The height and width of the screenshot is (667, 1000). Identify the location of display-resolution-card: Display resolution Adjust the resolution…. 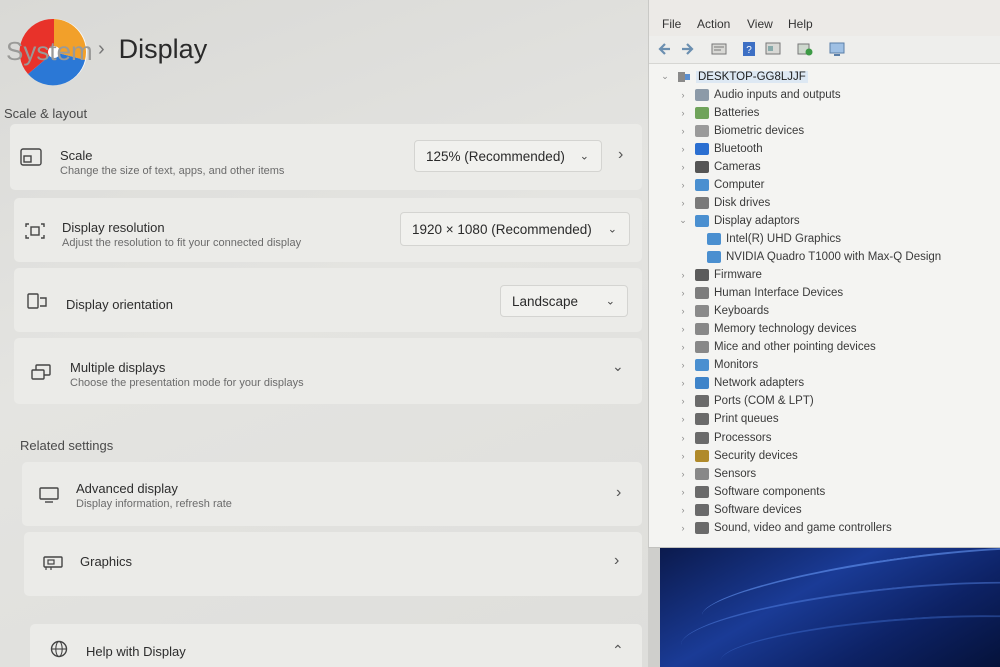
(328, 230).